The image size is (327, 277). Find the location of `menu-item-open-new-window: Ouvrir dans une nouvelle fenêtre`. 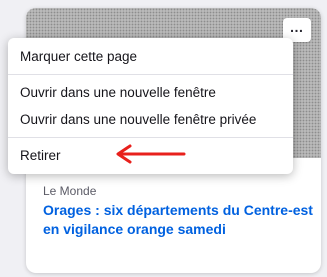

menu-item-open-new-window: Ouvrir dans une nouvelle fenêtre is located at coordinates (150, 92).